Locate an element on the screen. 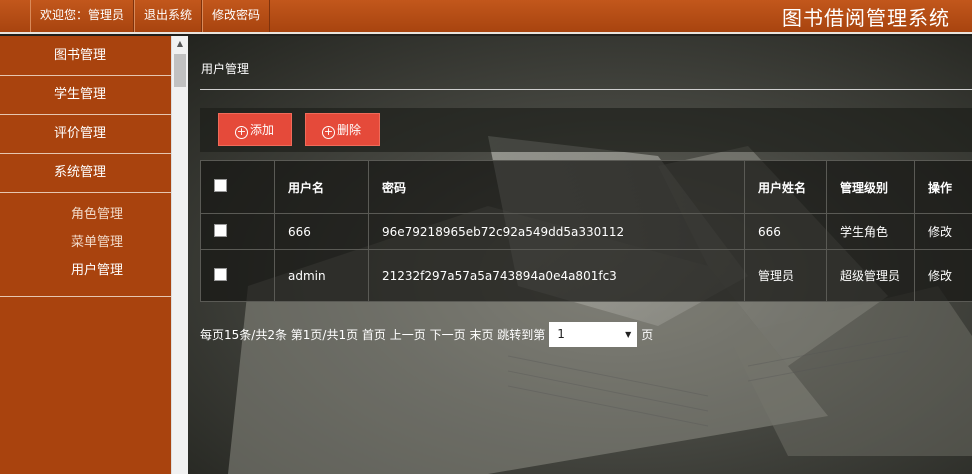 The width and height of the screenshot is (972, 474). first-page-link: 首页 is located at coordinates (374, 334).